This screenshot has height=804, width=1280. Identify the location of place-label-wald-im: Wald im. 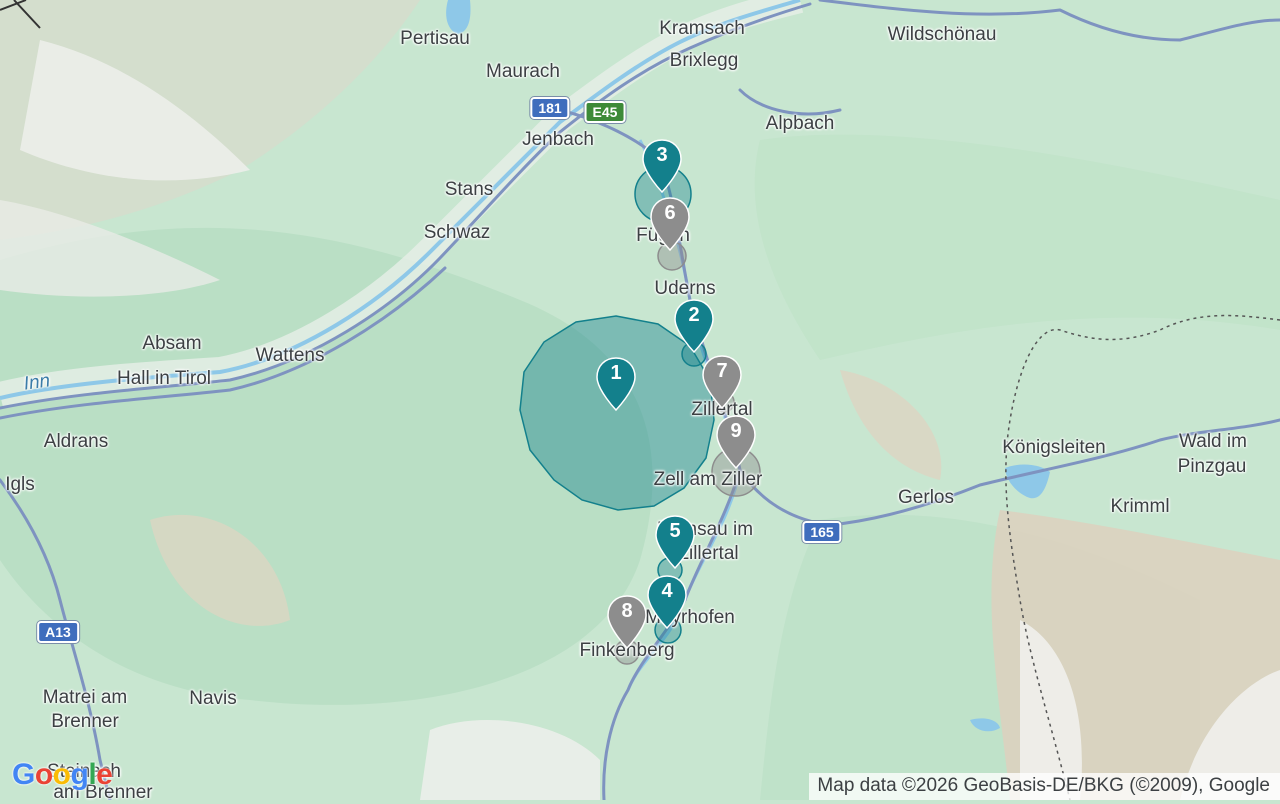
(1213, 441).